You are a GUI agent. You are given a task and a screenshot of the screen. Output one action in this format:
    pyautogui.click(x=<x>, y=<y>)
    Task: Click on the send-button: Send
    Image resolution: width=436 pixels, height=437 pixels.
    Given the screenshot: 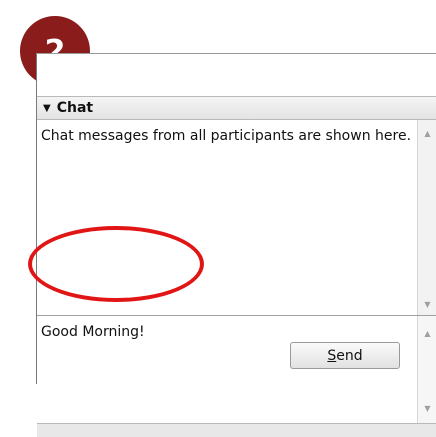 What is the action you would take?
    pyautogui.click(x=345, y=355)
    